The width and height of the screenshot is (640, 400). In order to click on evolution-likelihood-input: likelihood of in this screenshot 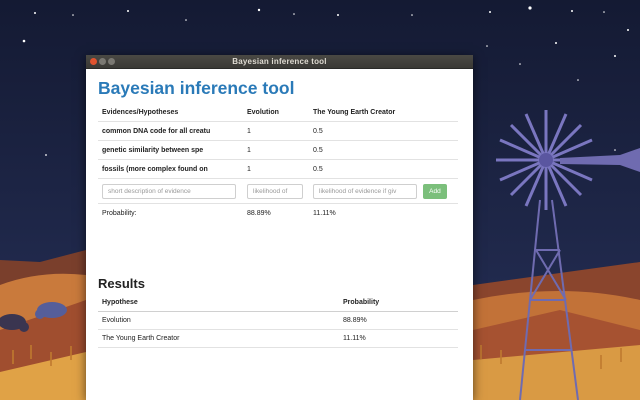, I will do `click(275, 191)`.